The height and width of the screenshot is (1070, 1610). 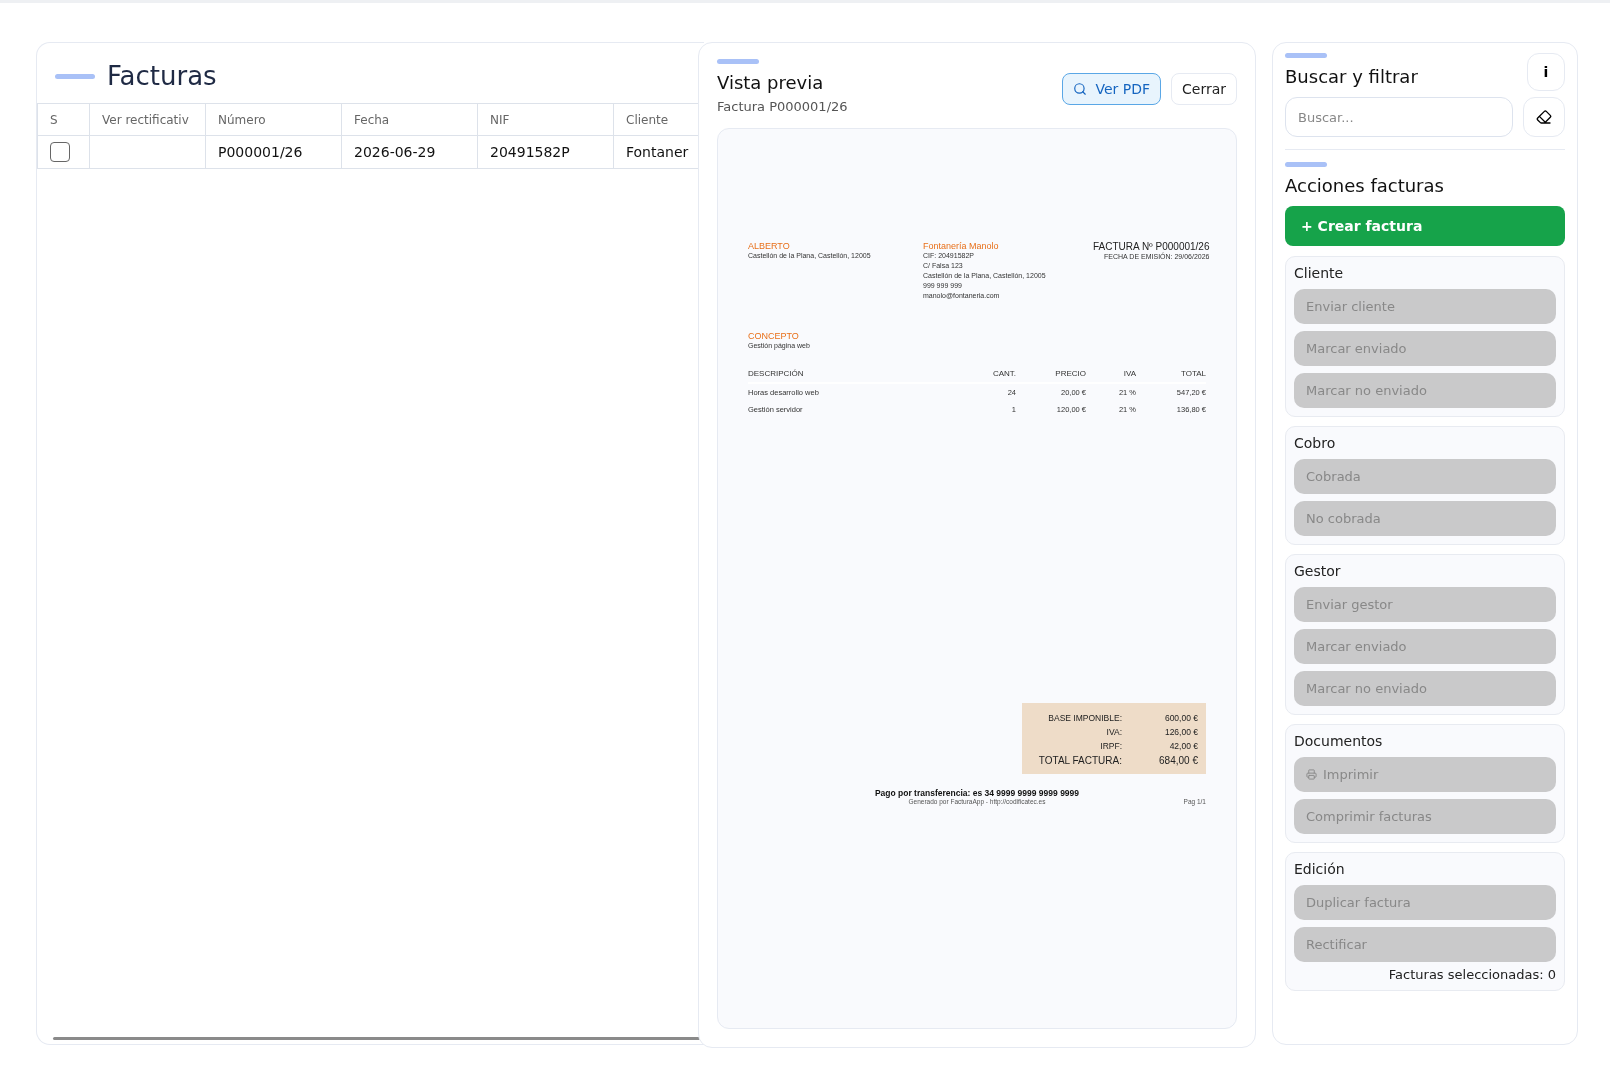 I want to click on total-label: TOTAL FACTURA:, so click(x=1079, y=760).